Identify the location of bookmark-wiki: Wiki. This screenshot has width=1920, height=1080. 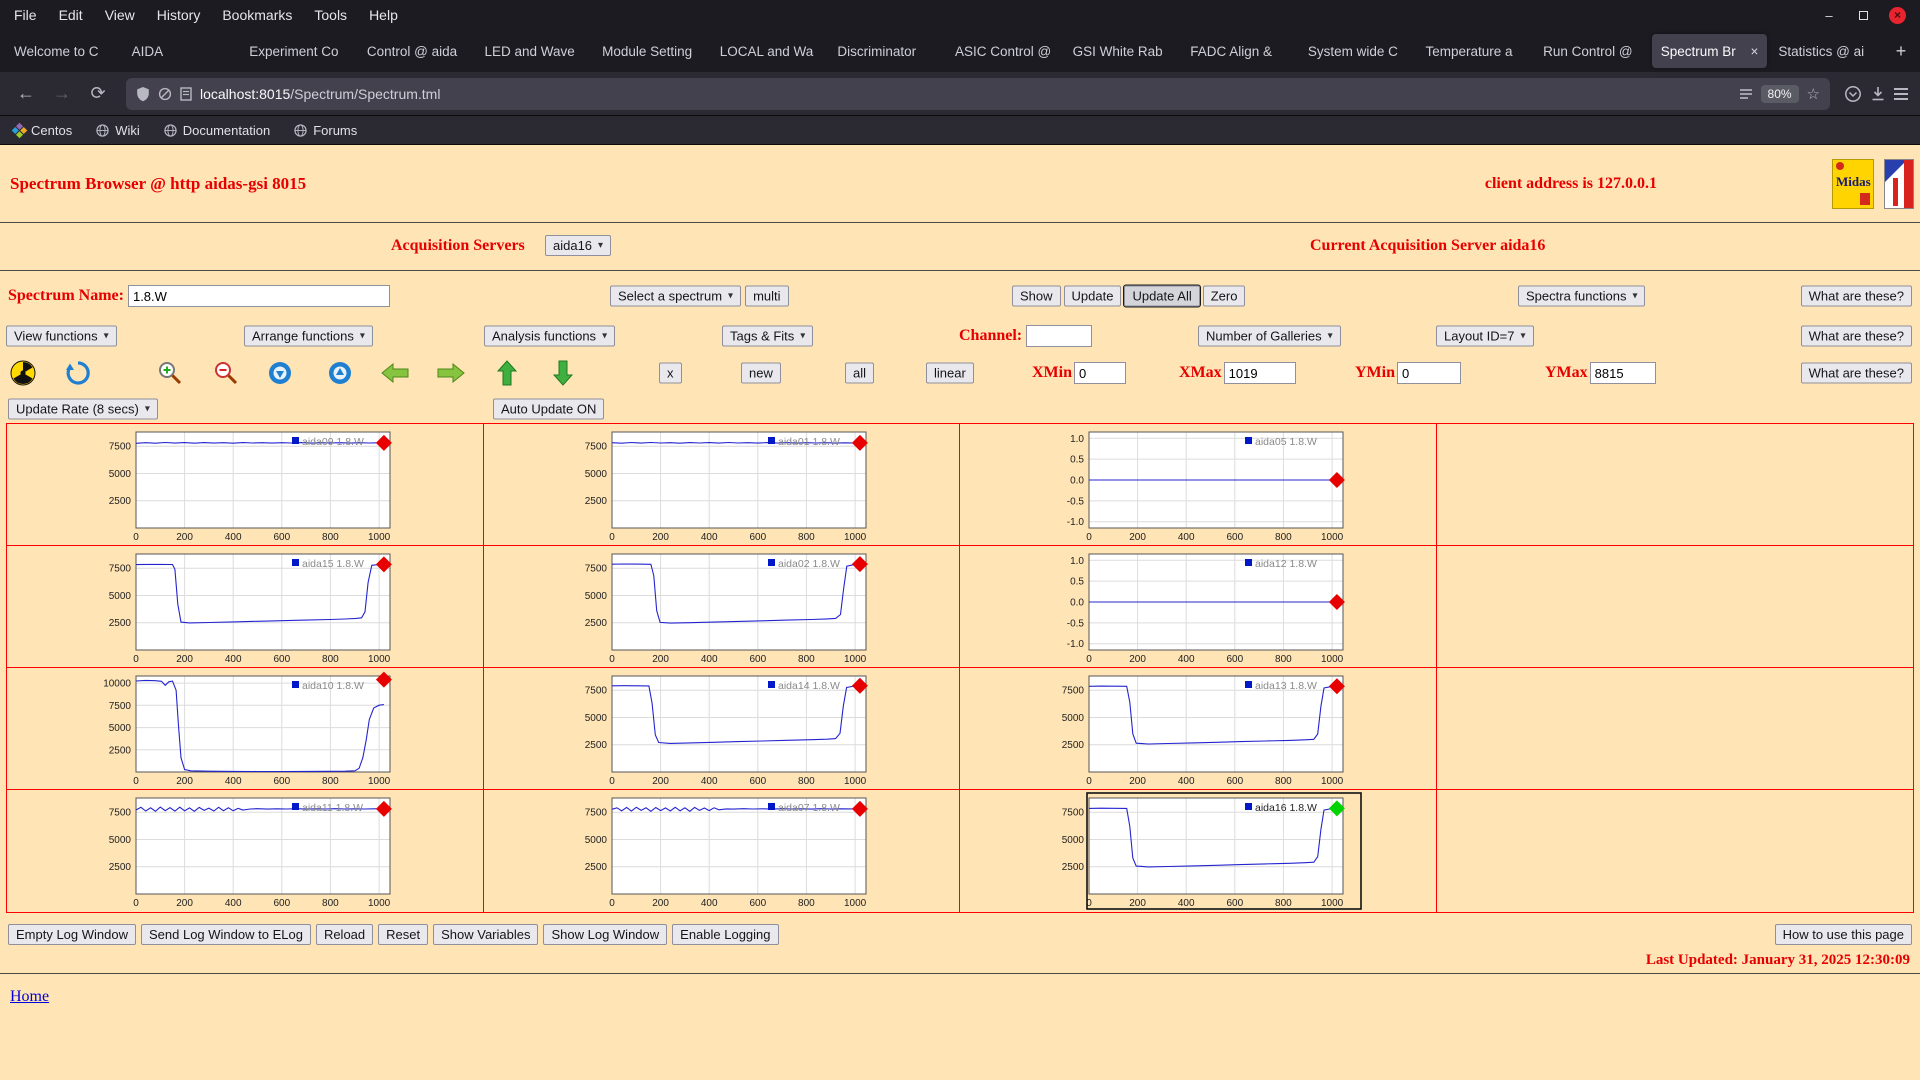
(118, 130).